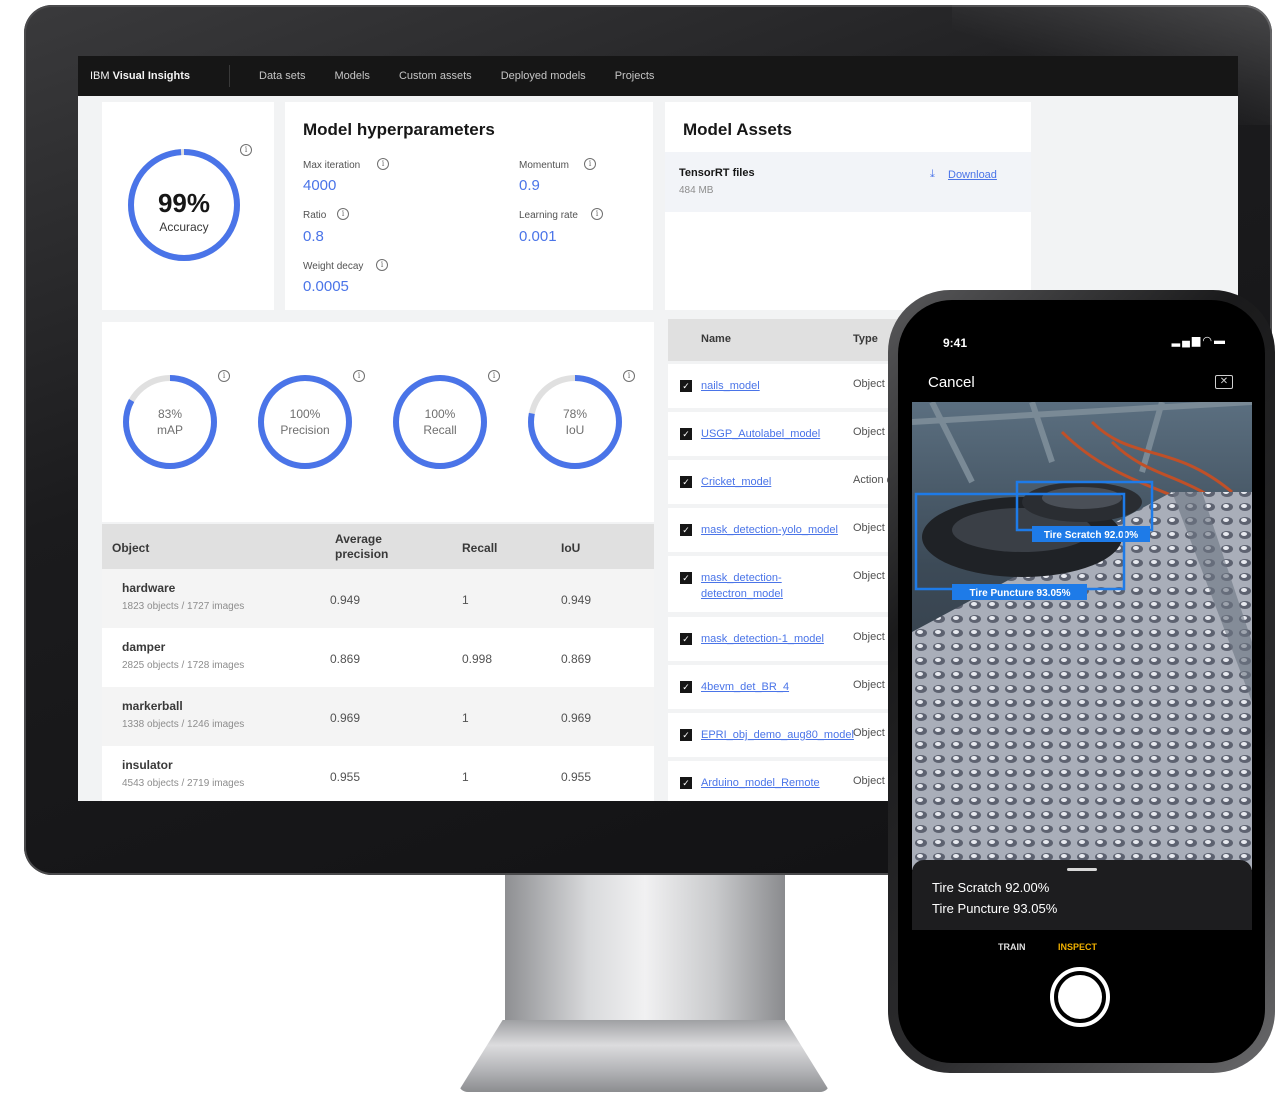 This screenshot has height=1093, width=1285. Describe the element at coordinates (170, 422) in the screenshot. I see `metric-donut-label: 83% mAP` at that location.